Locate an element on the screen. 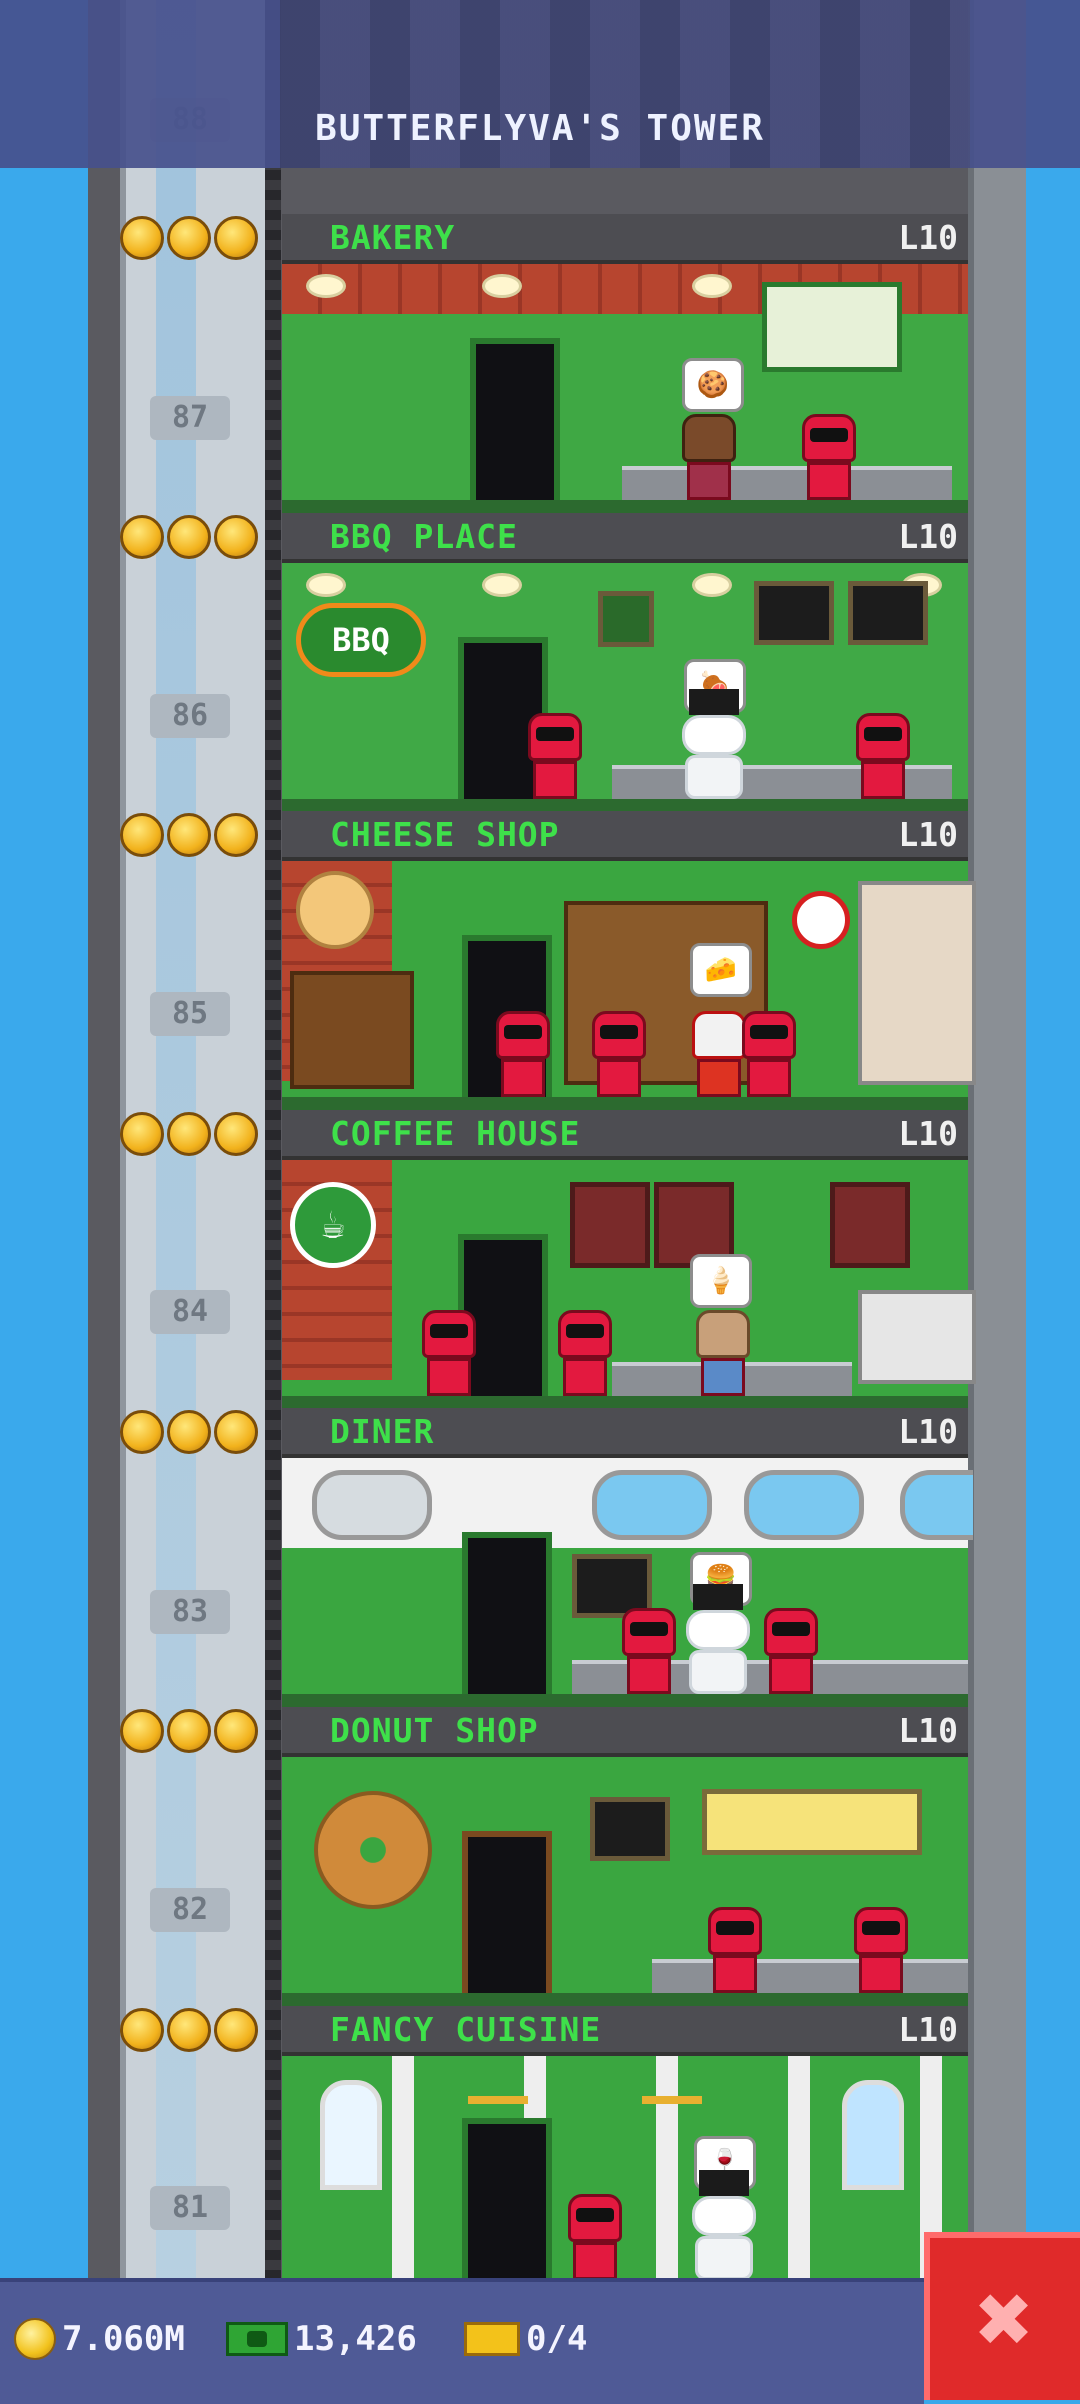 This screenshot has width=1080, height=2404. coin-icon is located at coordinates (35, 2339).